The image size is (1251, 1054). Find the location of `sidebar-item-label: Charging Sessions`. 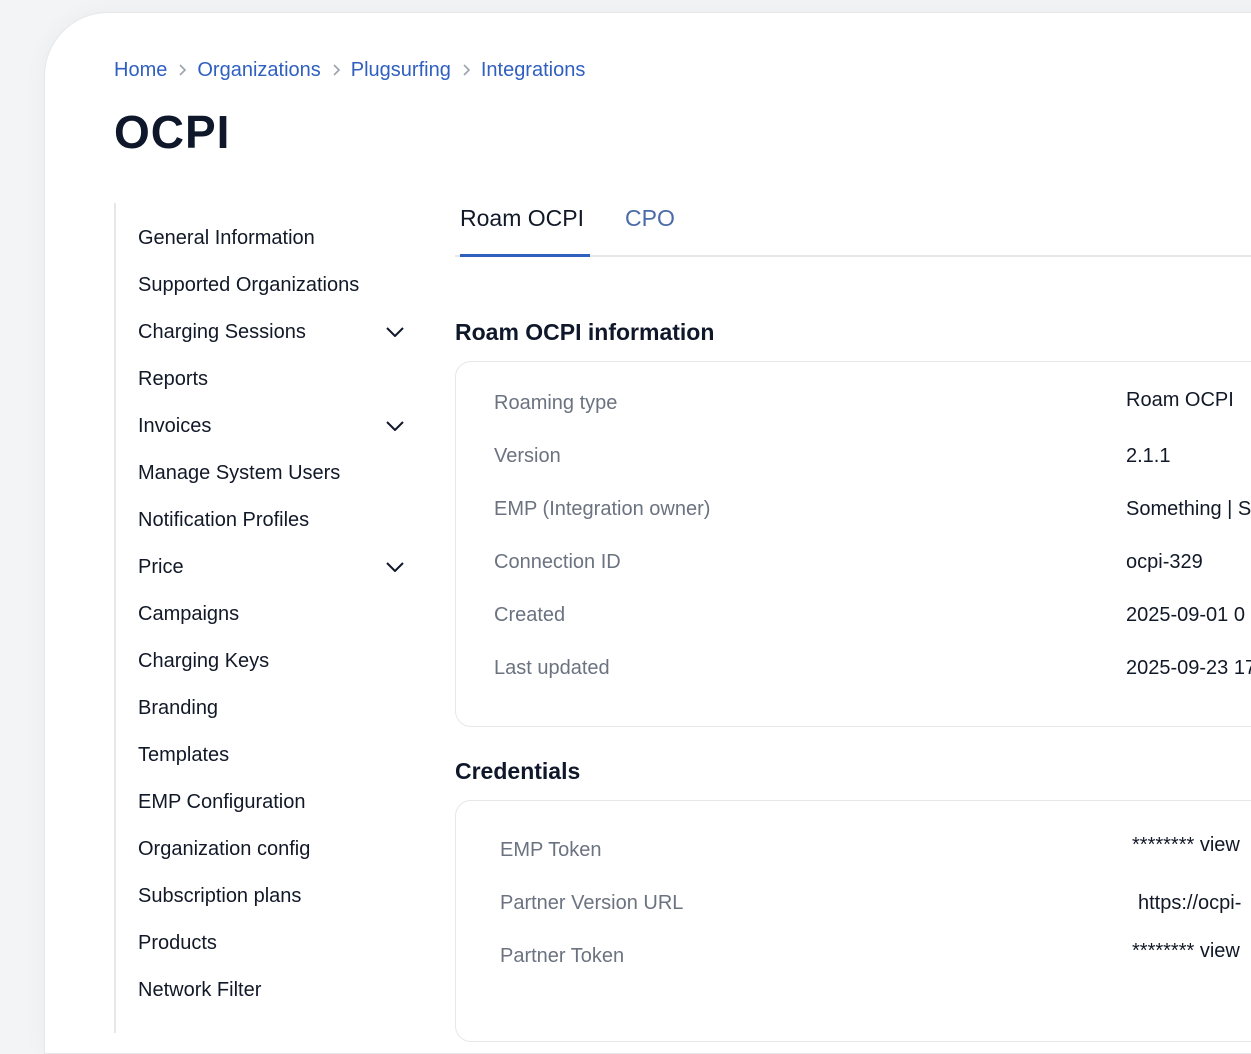

sidebar-item-label: Charging Sessions is located at coordinates (222, 331).